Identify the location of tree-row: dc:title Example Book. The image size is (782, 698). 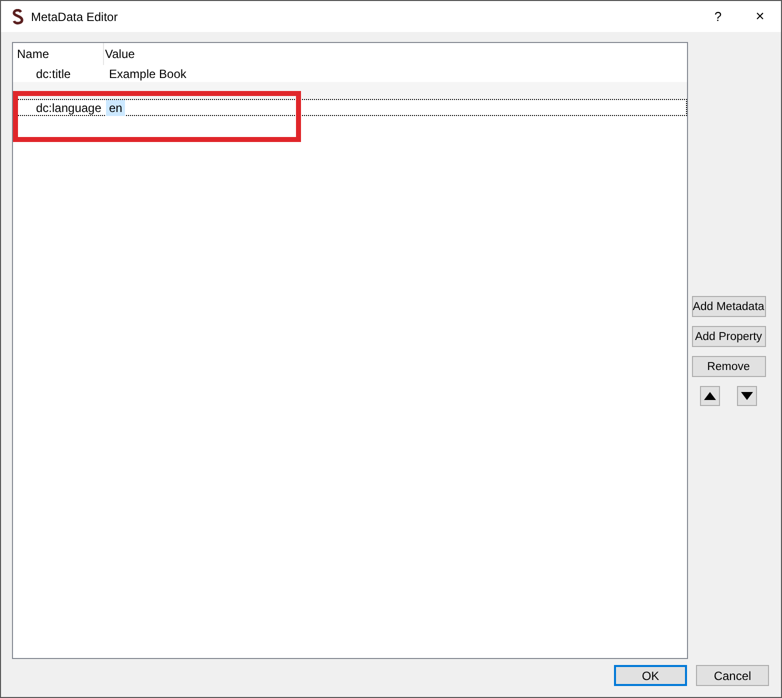
(350, 73).